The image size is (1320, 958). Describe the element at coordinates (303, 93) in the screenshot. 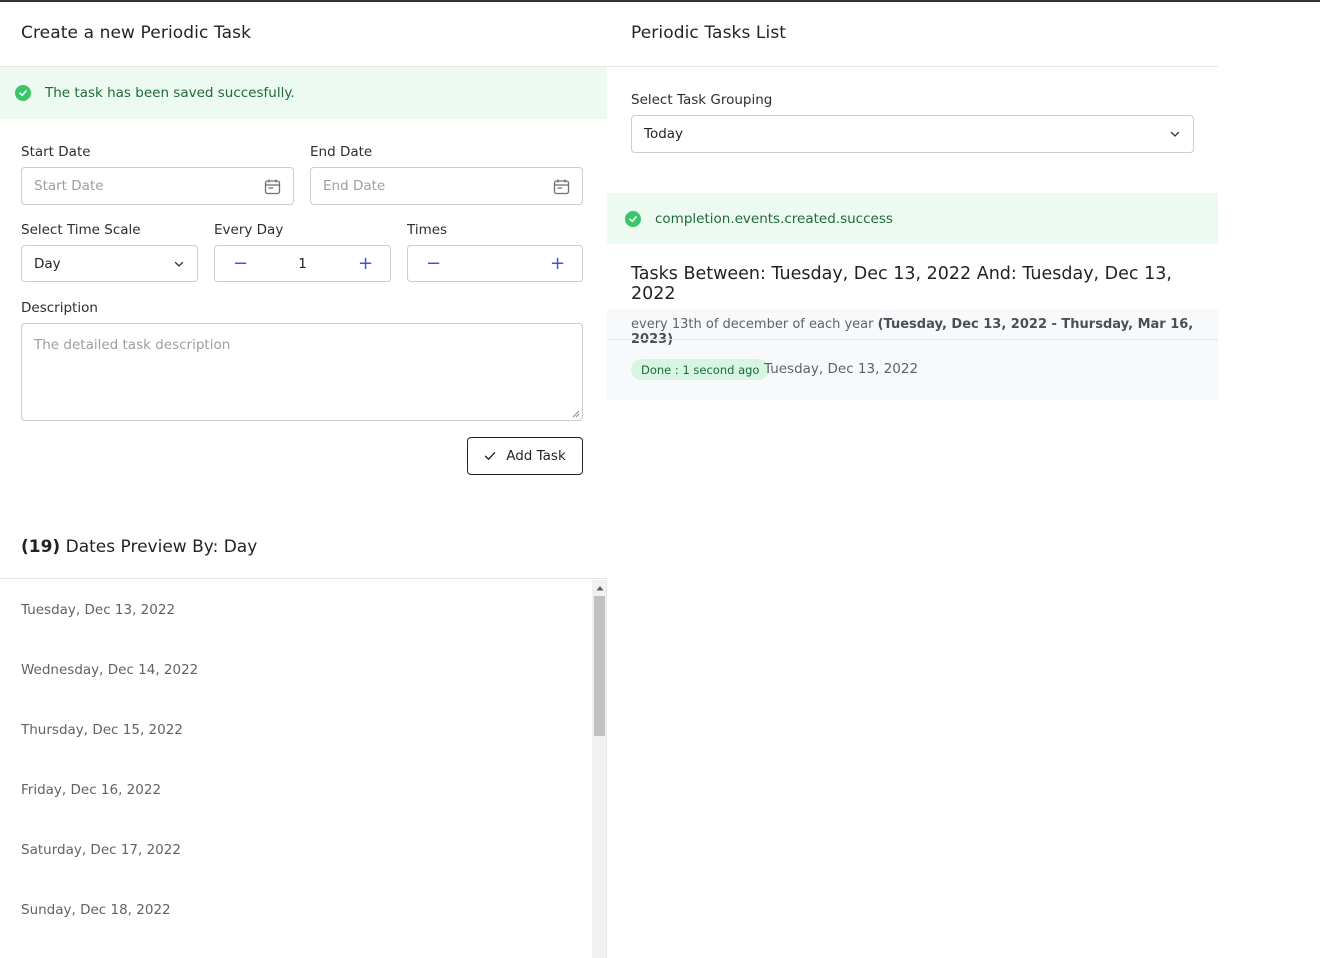

I see `saved-alert: The task has been saved succesfully.` at that location.